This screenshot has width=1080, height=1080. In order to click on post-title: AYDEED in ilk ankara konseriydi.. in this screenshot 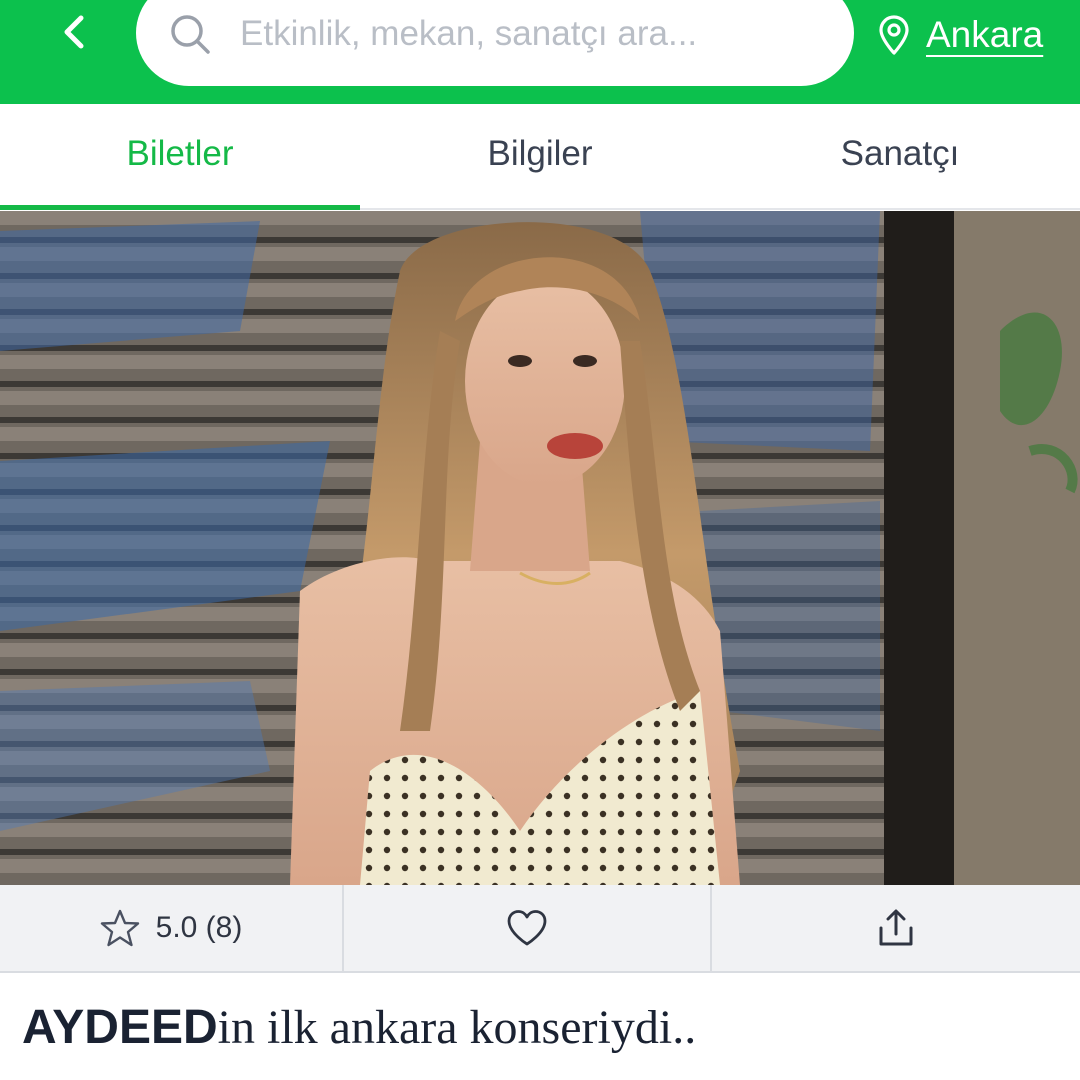, I will do `click(359, 1040)`.